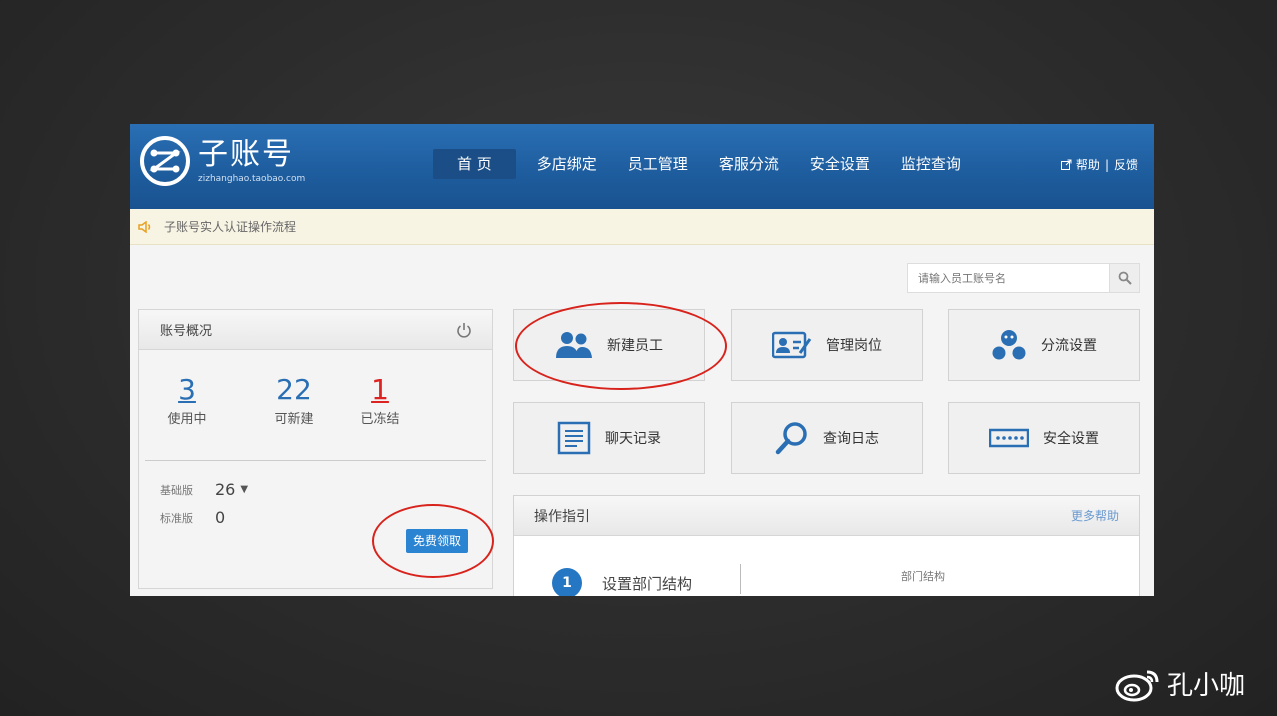  Describe the element at coordinates (186, 331) in the screenshot. I see `panel-title: 账号概况` at that location.